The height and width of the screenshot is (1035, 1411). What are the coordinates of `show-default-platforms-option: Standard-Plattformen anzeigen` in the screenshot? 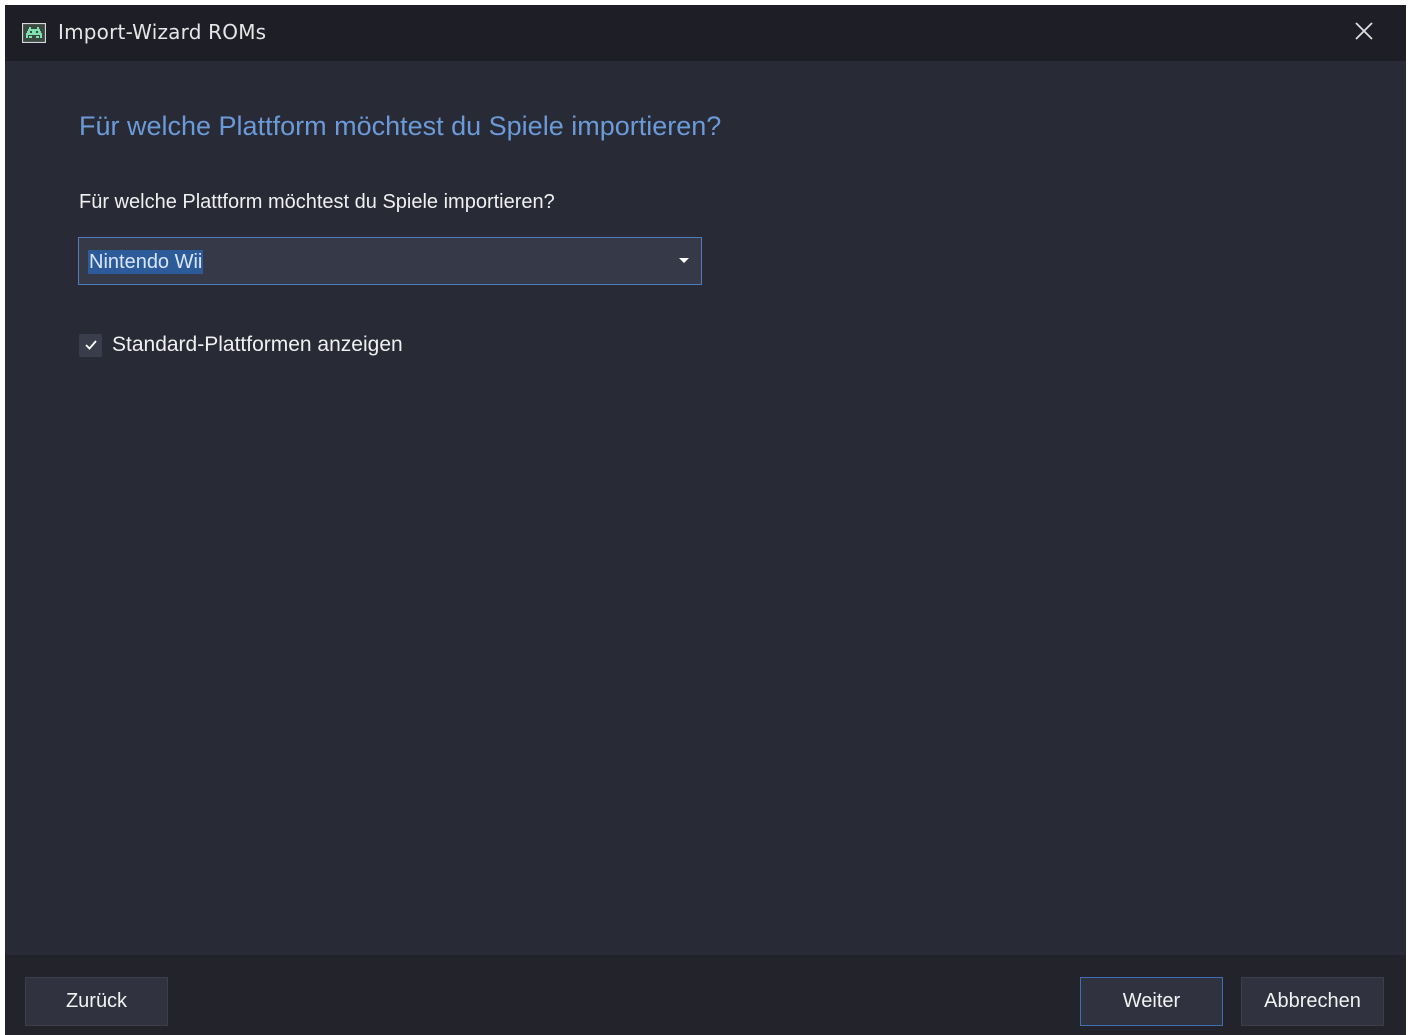 It's located at (241, 345).